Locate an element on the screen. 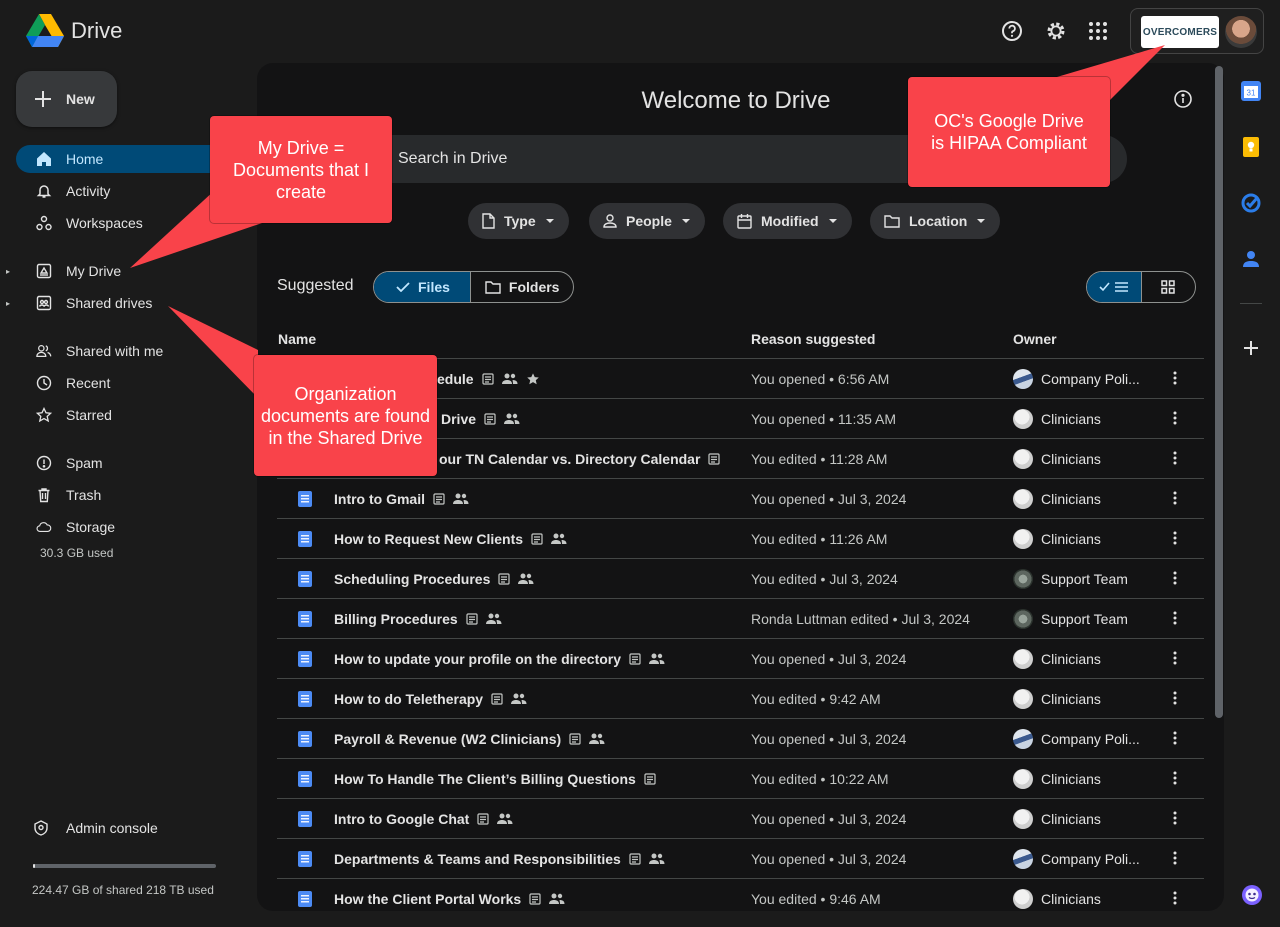 The image size is (1280, 927). callout-hipaa: OC's Google Drive is HIPAA Compliant is located at coordinates (1009, 132).